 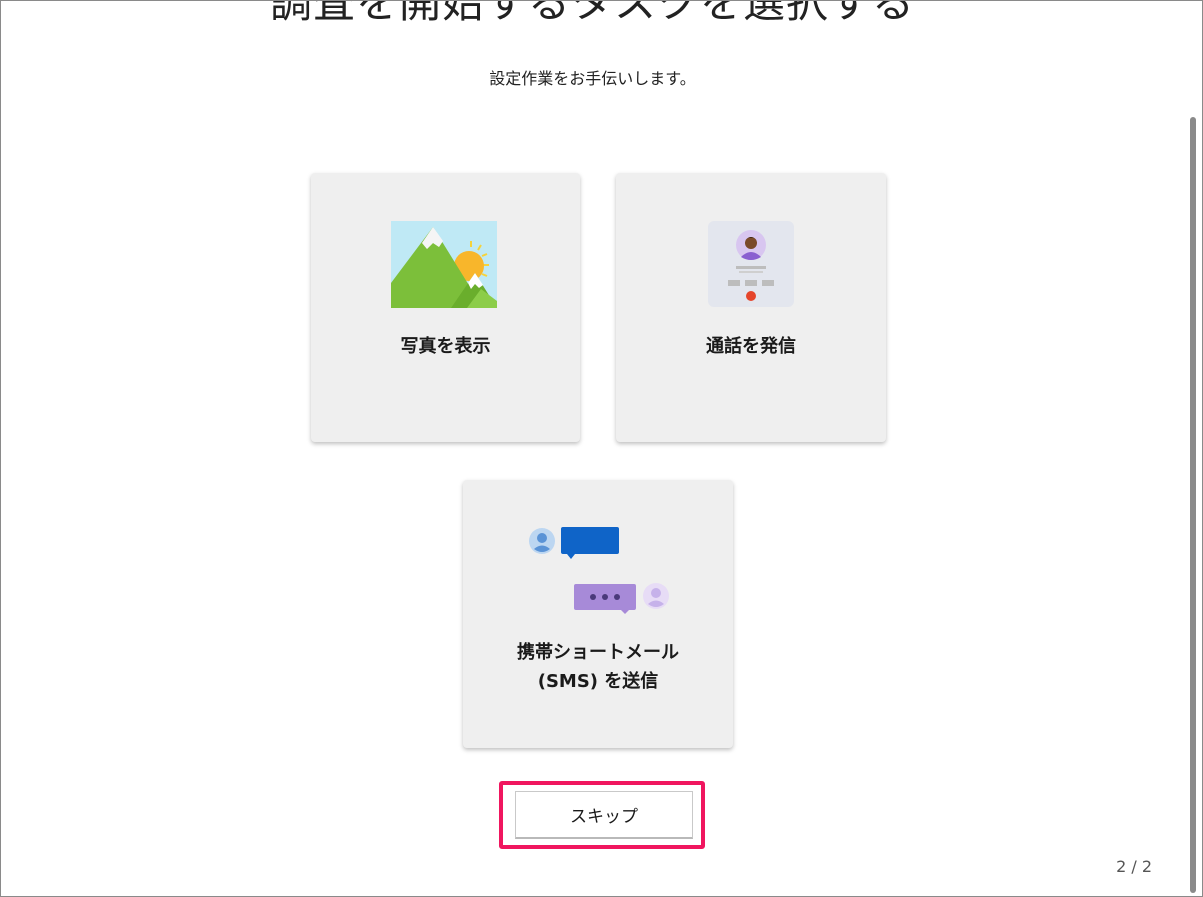 What do you see at coordinates (599, 570) in the screenshot?
I see `sms-chat-icon` at bounding box center [599, 570].